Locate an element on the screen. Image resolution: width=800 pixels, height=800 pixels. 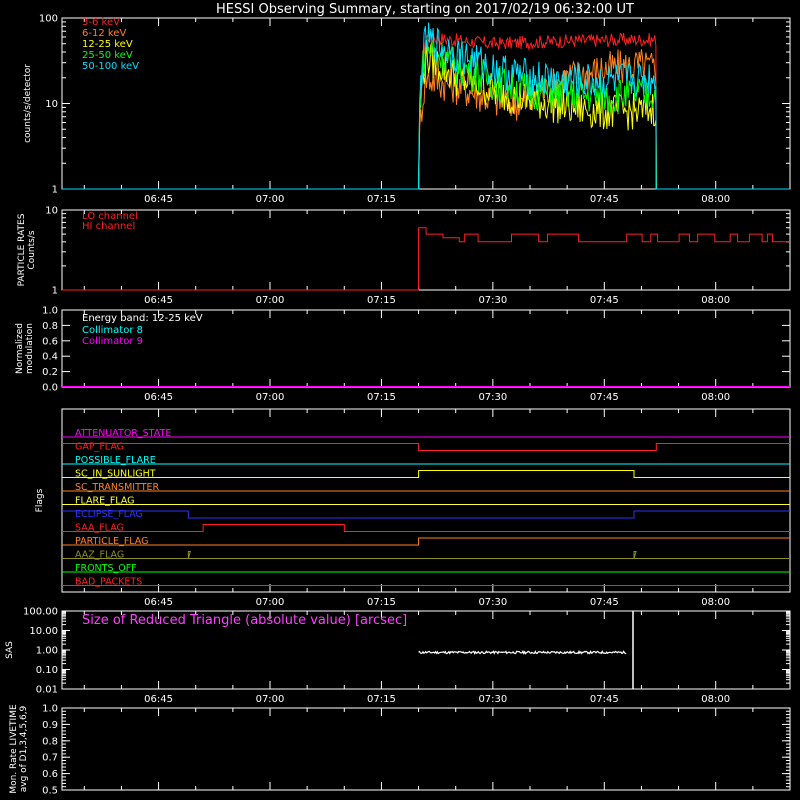
legend-entry: HI channel is located at coordinates (108, 226).